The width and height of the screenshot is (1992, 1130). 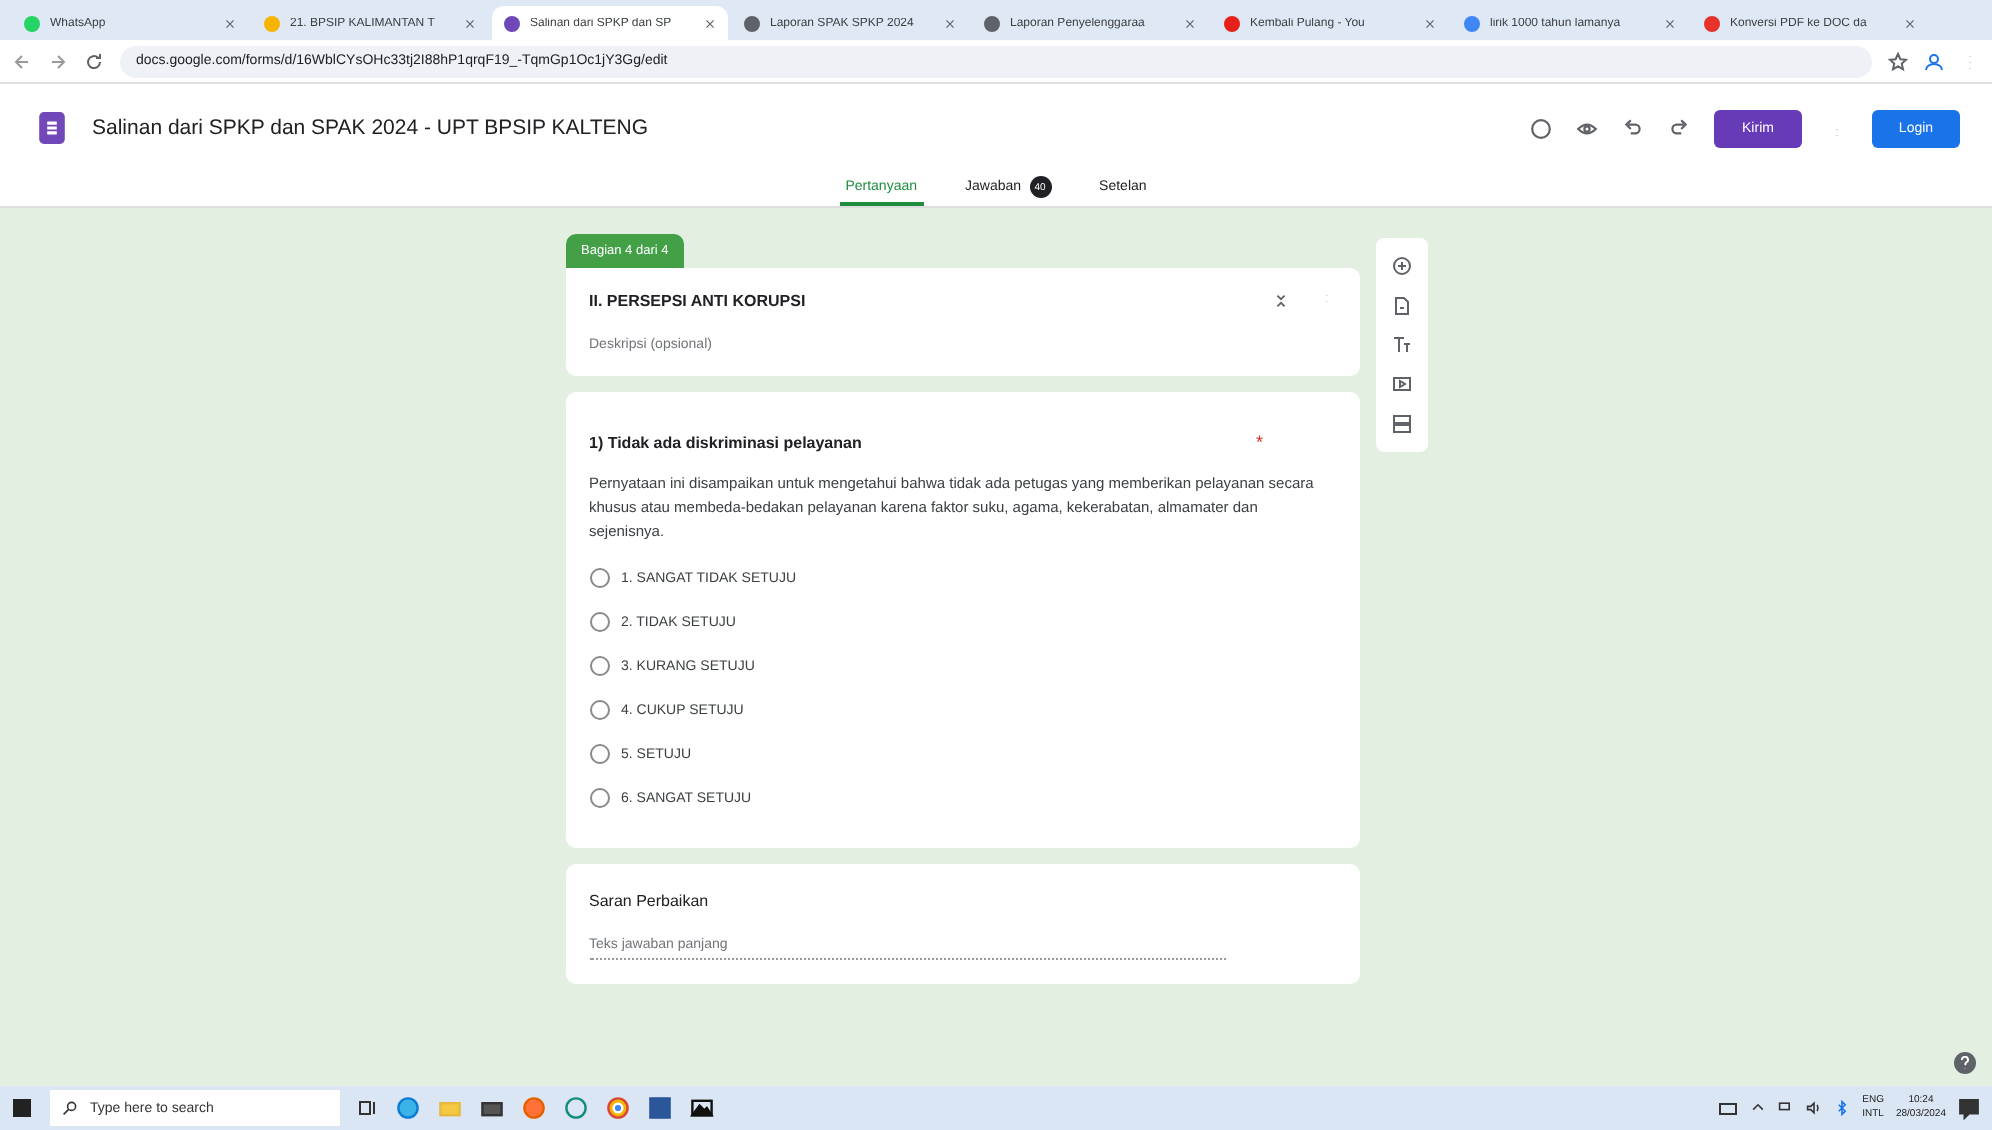 I want to click on search-icon, so click(x=70, y=1108).